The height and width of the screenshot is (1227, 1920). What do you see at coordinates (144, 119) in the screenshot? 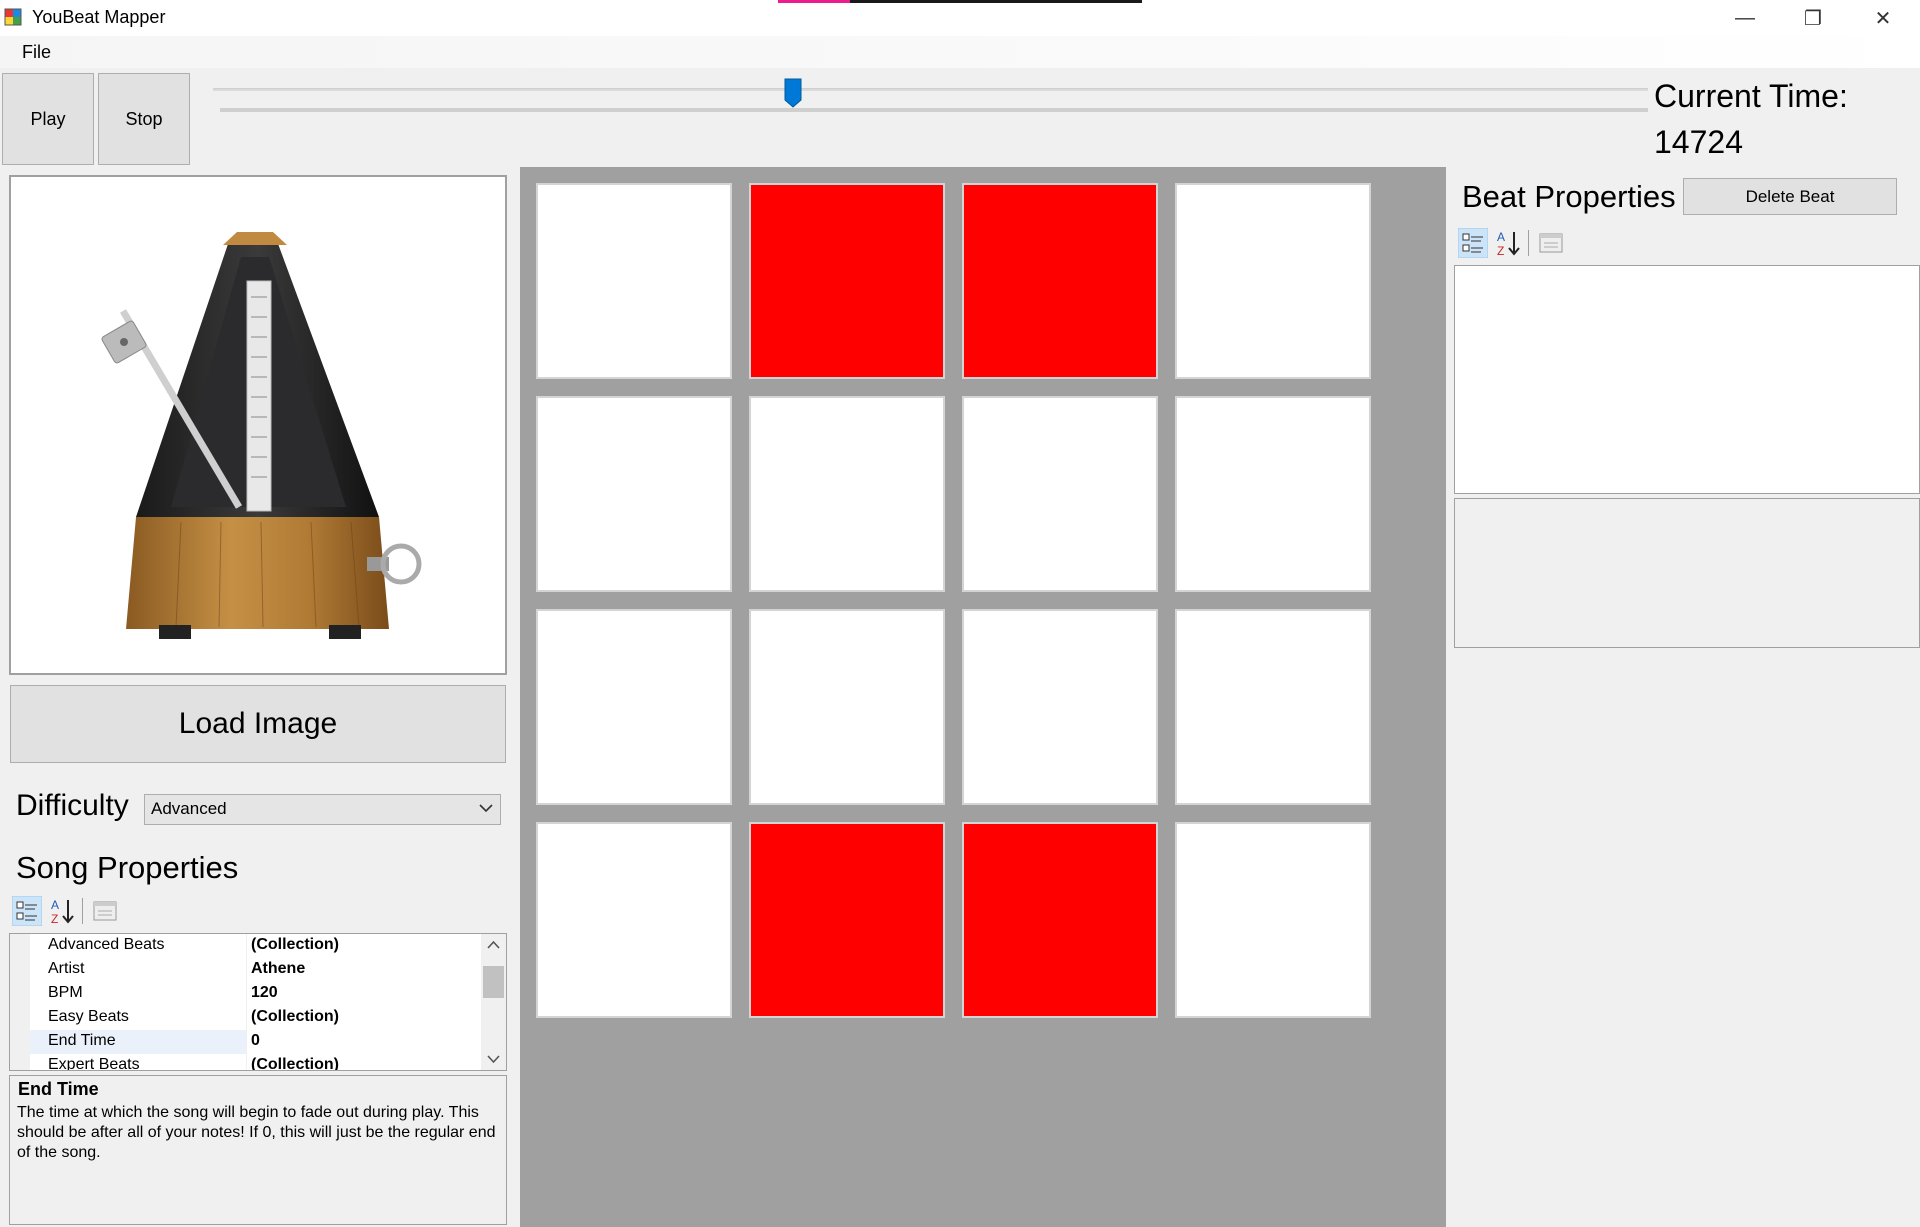
I see `stop-button: Stop` at bounding box center [144, 119].